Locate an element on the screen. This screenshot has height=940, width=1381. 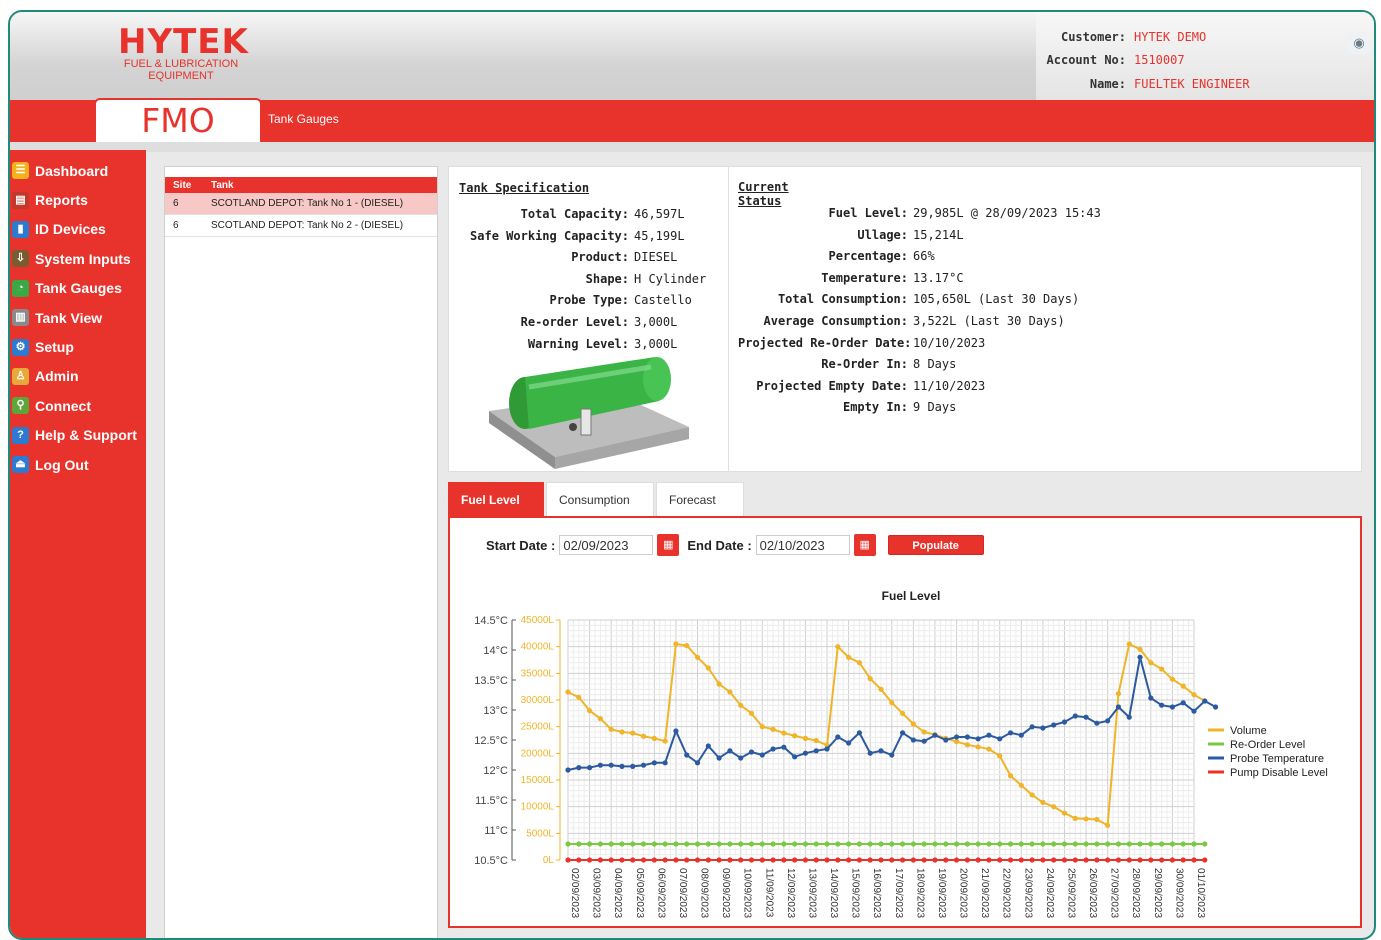
sidebar-item-log-out: ⏏ Log Out is located at coordinates (78, 464).